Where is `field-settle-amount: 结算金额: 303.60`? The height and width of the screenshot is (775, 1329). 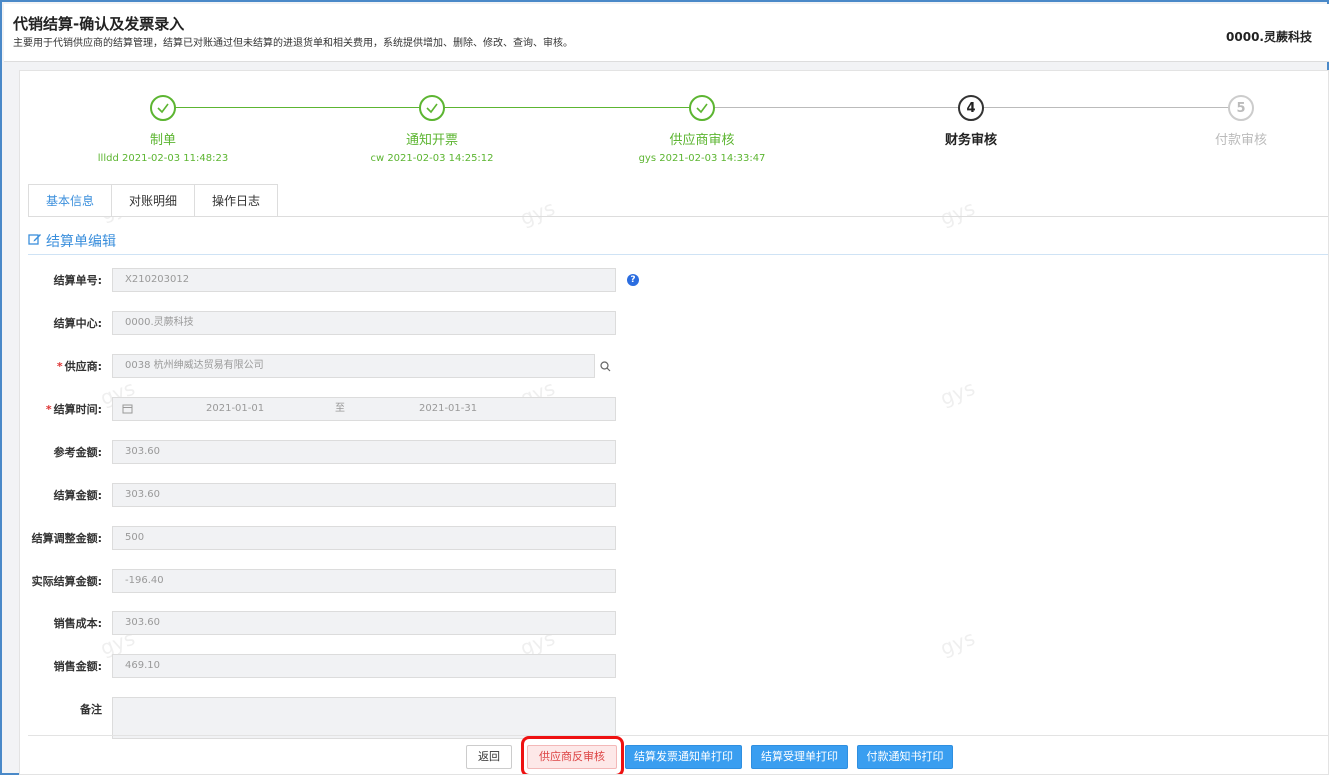
field-settle-amount: 结算金额: 303.60 is located at coordinates (340, 495).